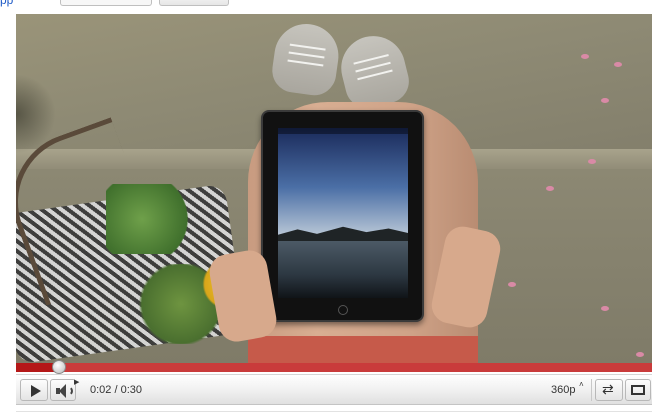 The width and height of the screenshot is (653, 416). I want to click on tablet-screen, so click(343, 213).